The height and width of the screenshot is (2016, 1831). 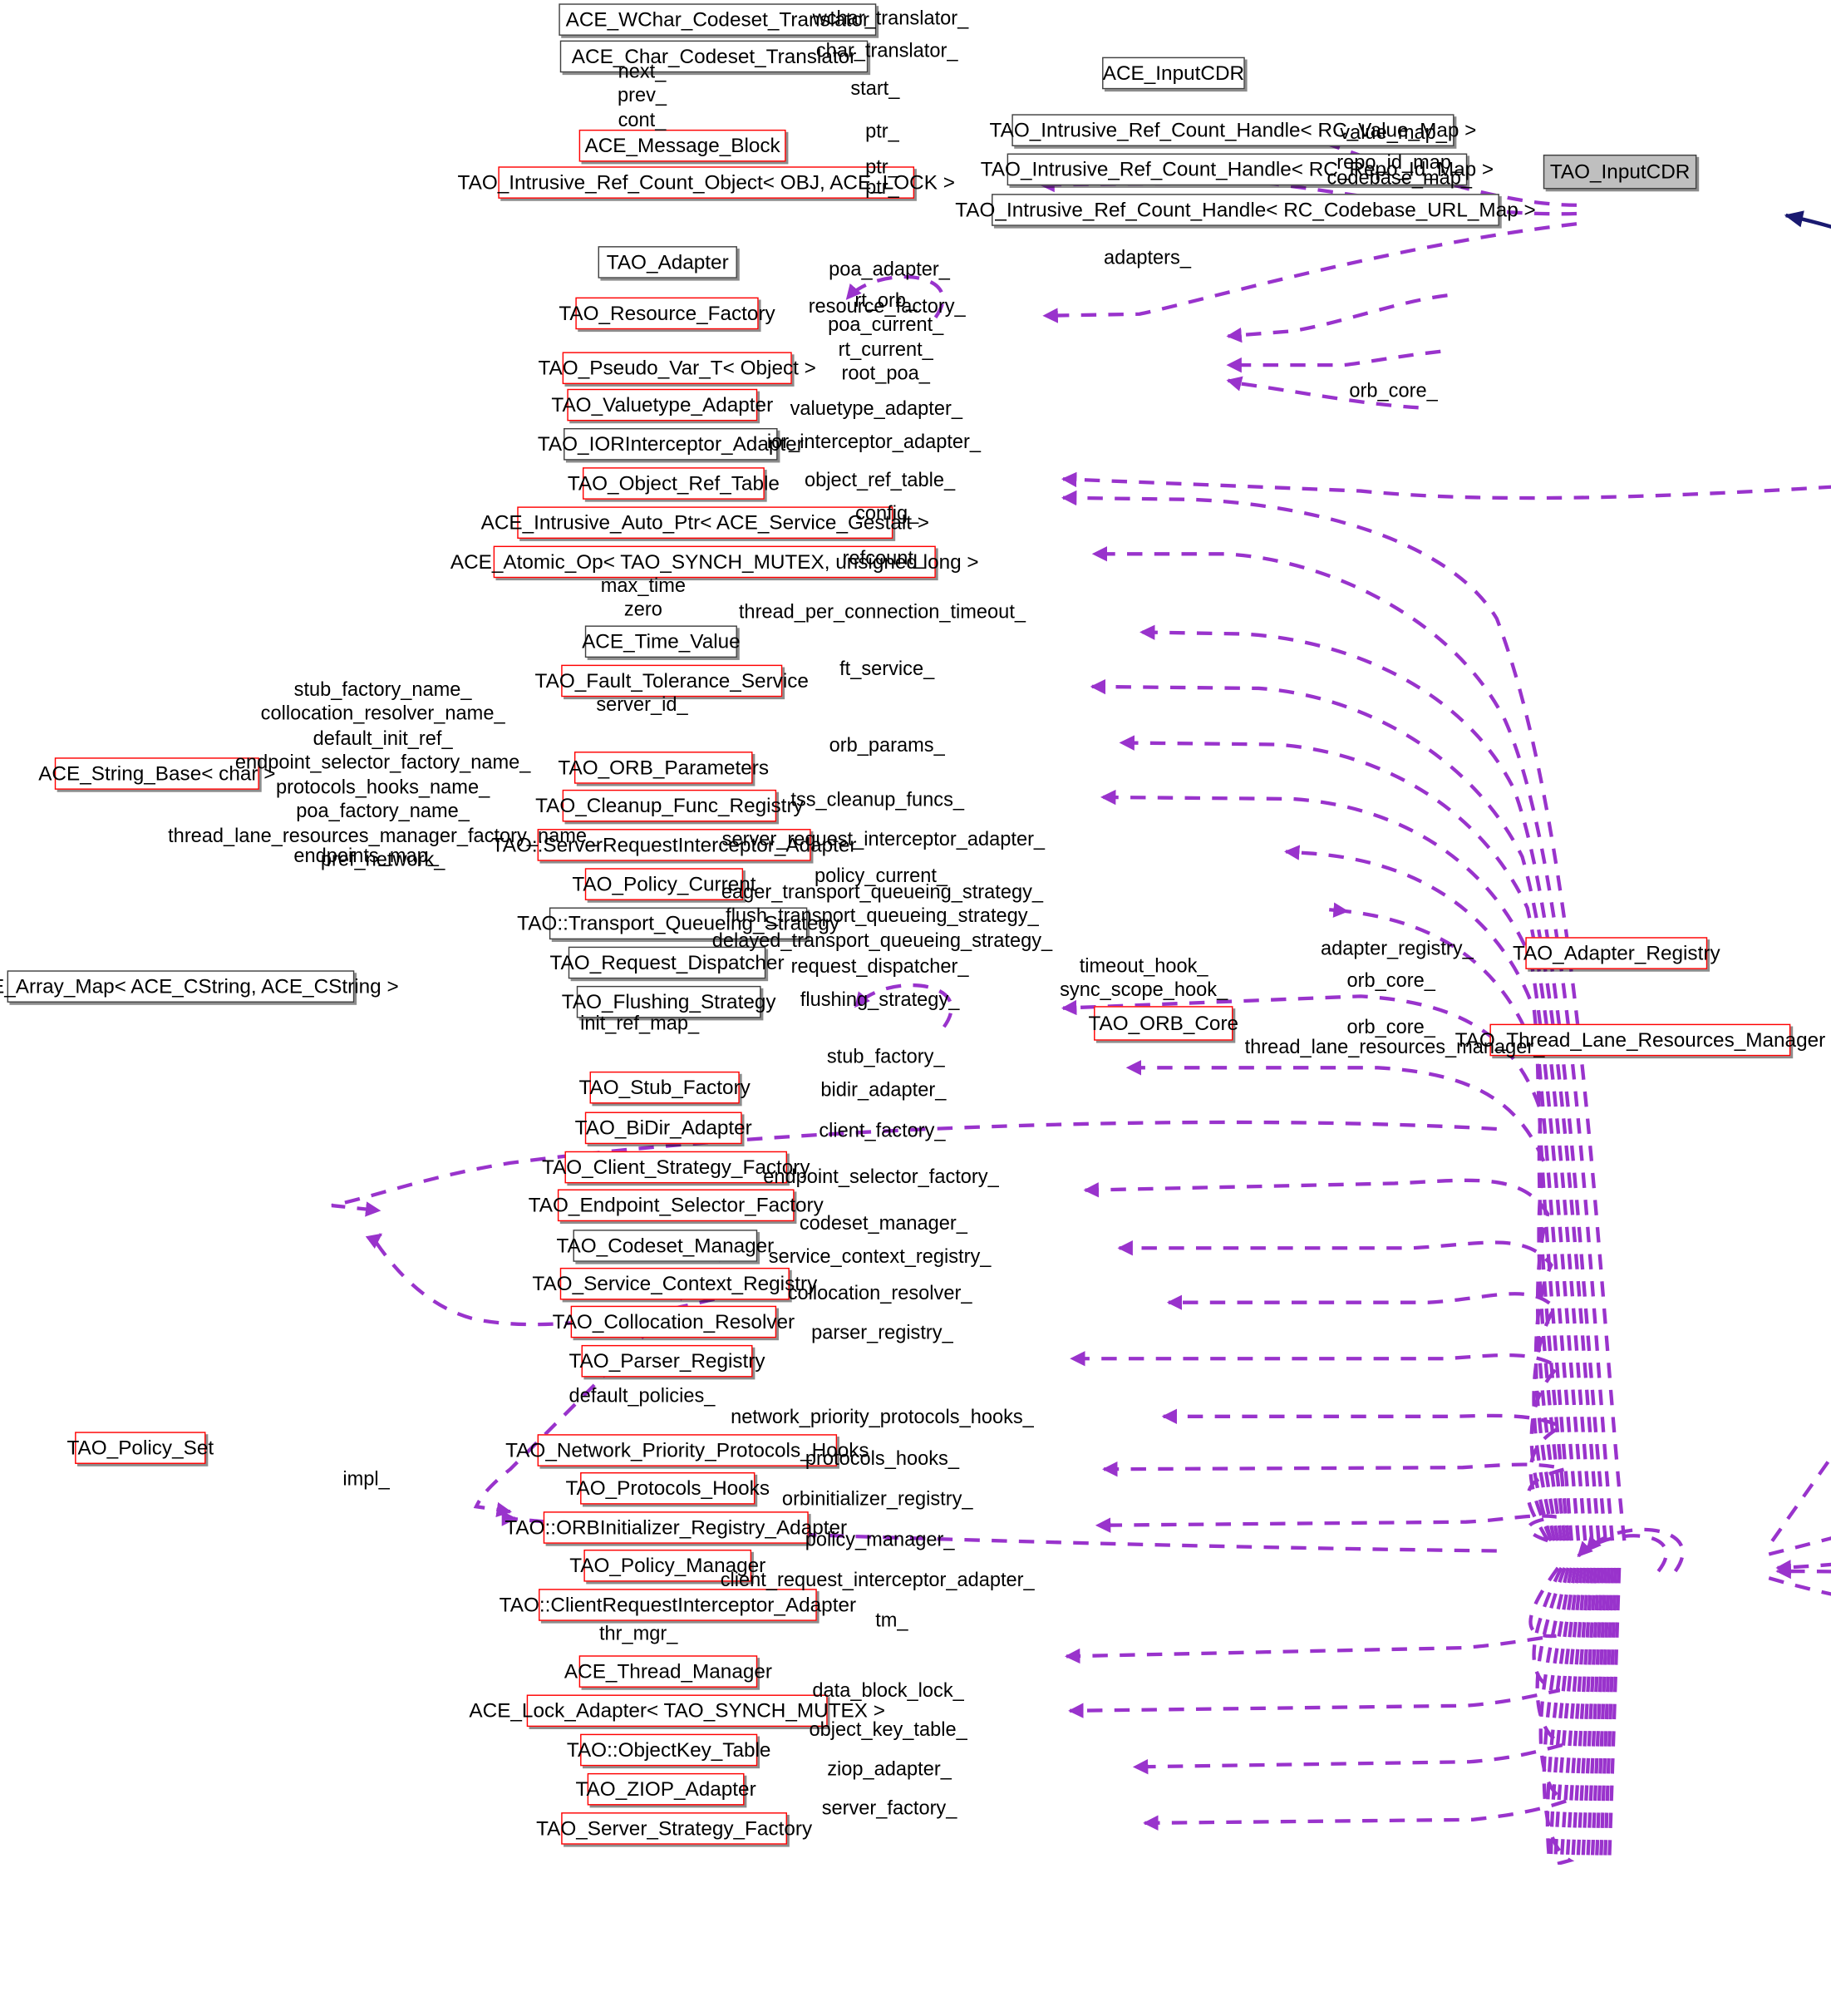 What do you see at coordinates (667, 313) in the screenshot?
I see `node-tao-resource-factory: TAO_Resource_Factory` at bounding box center [667, 313].